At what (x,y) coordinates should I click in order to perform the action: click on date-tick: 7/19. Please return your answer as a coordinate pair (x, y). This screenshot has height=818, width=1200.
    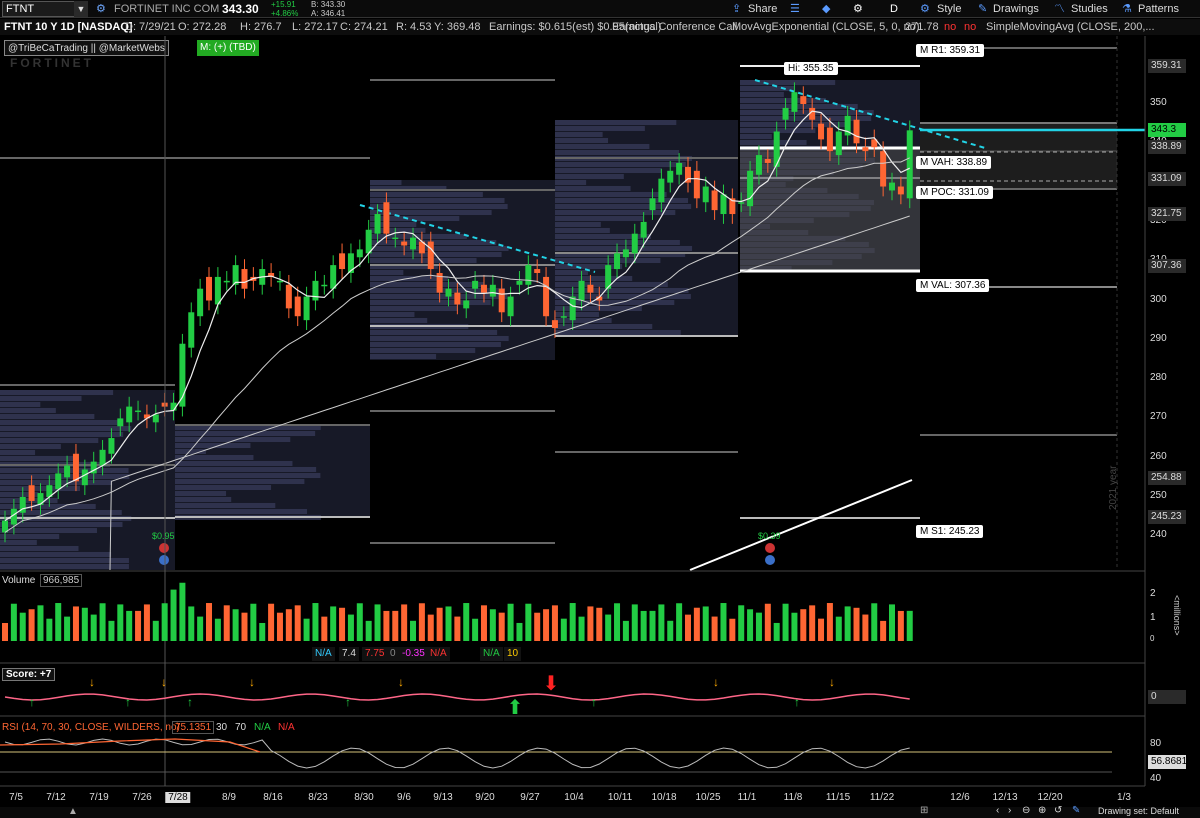
    Looking at the image, I should click on (99, 797).